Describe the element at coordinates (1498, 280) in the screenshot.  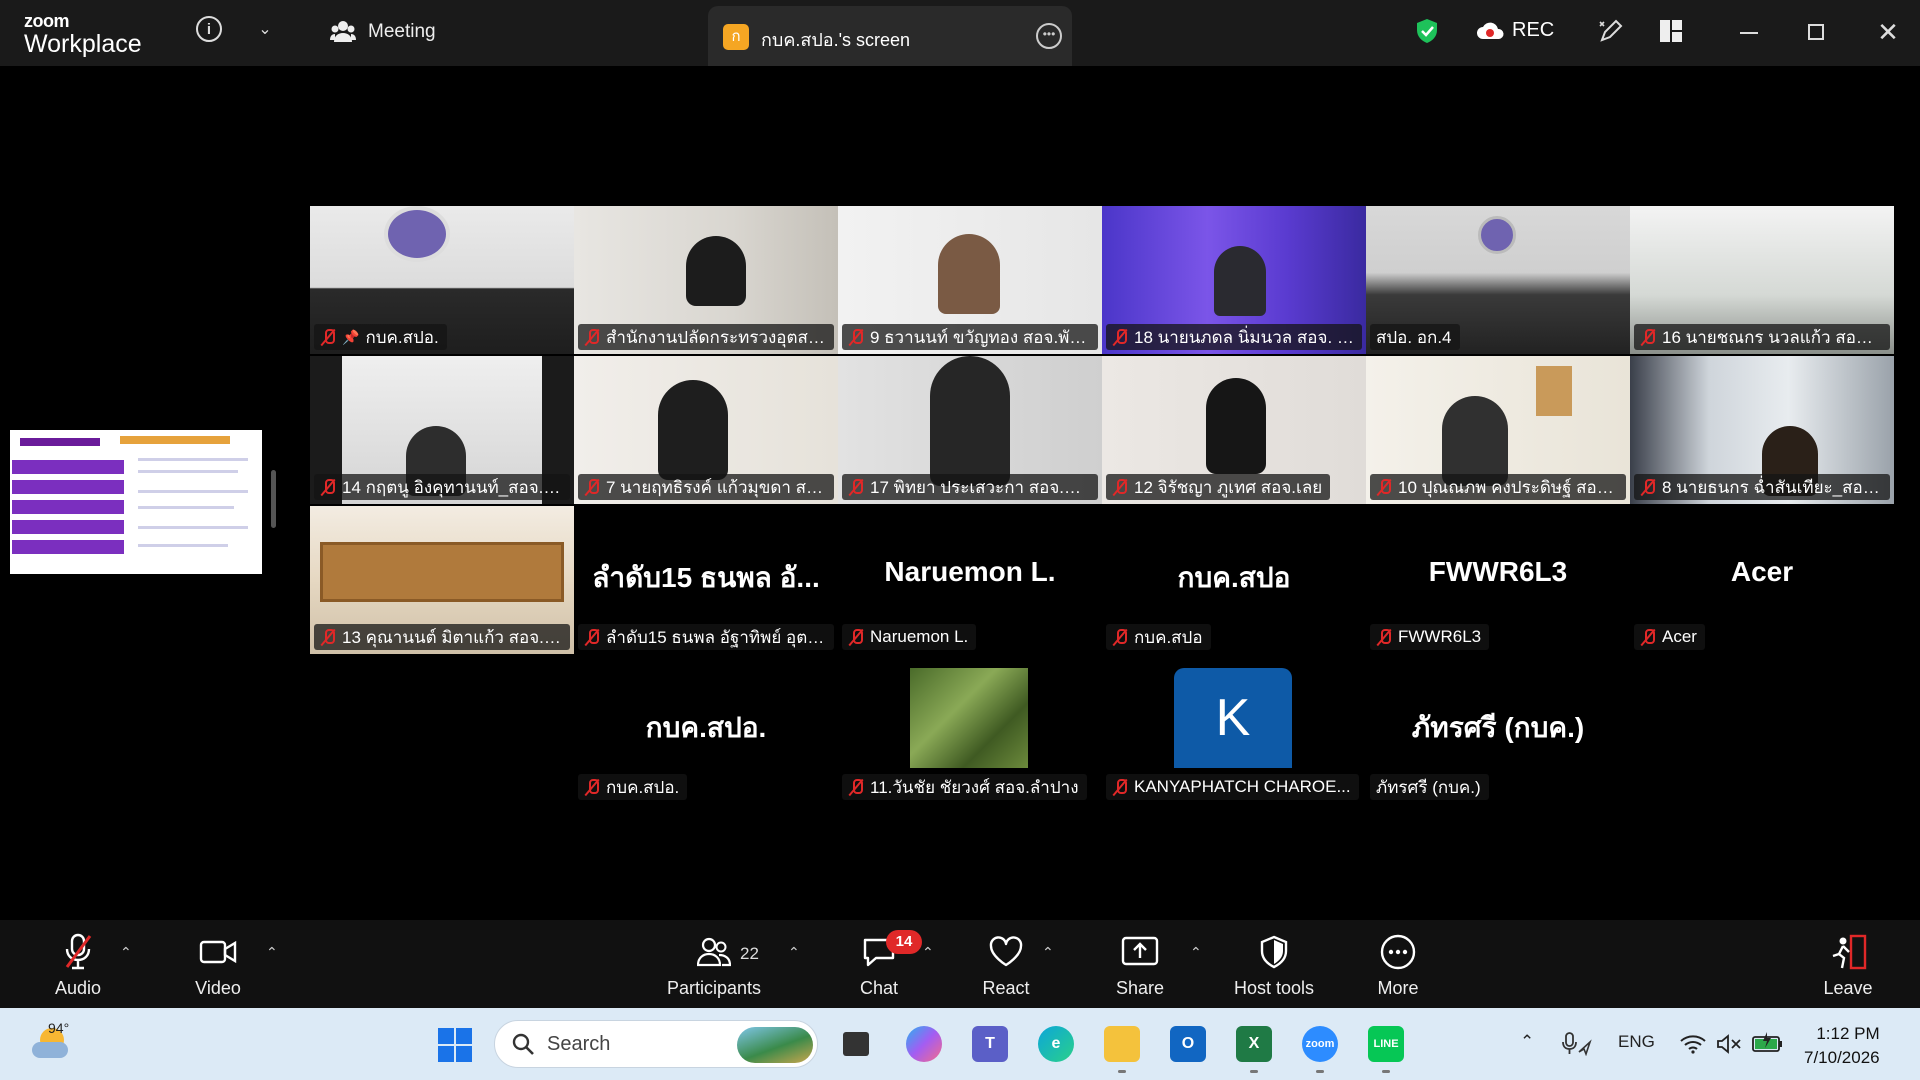
I see `participant-tile: สปอ. อก.4` at that location.